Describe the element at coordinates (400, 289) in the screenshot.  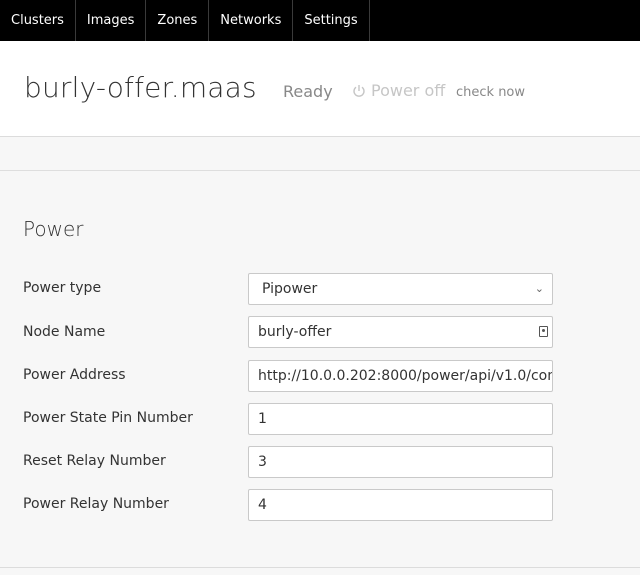
I see `power-type-select: Pipower ⌄` at that location.